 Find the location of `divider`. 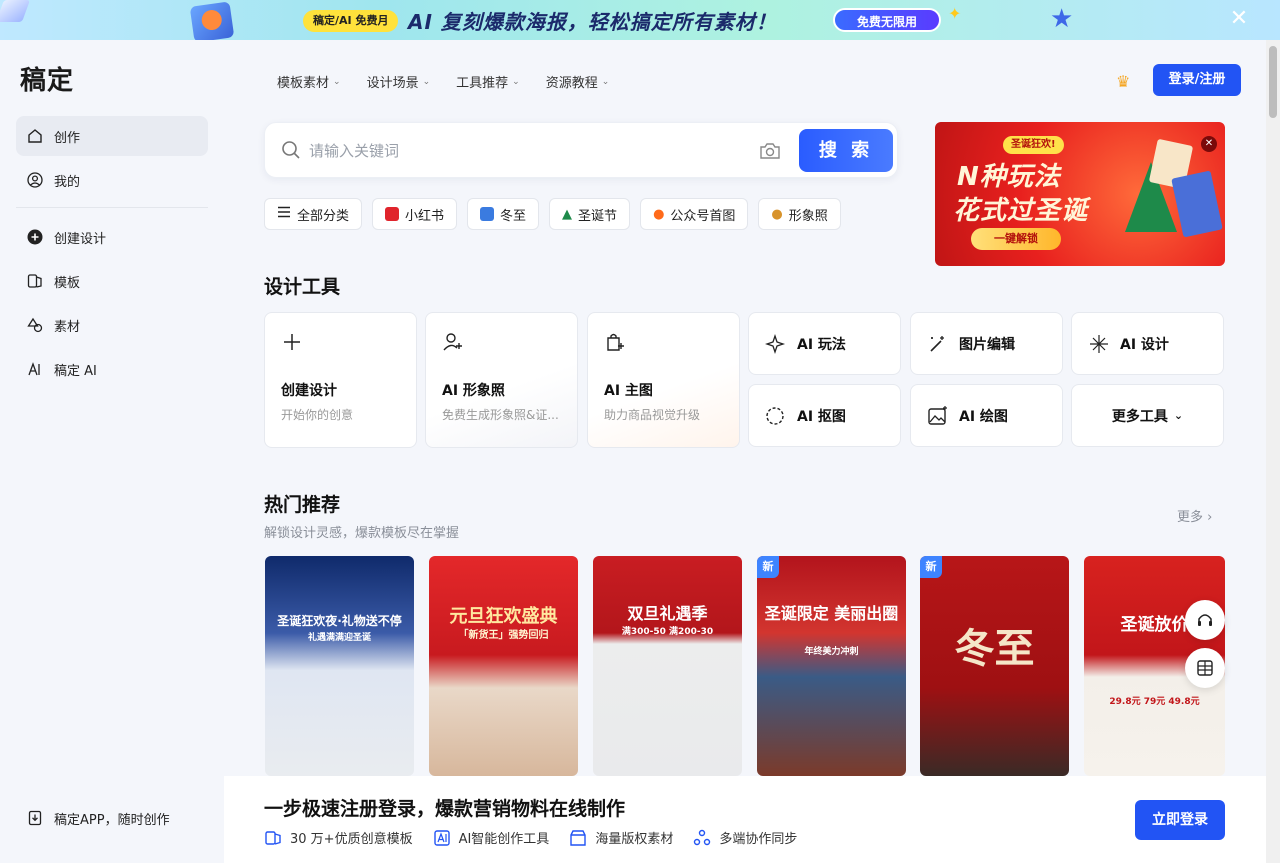

divider is located at coordinates (112, 207).